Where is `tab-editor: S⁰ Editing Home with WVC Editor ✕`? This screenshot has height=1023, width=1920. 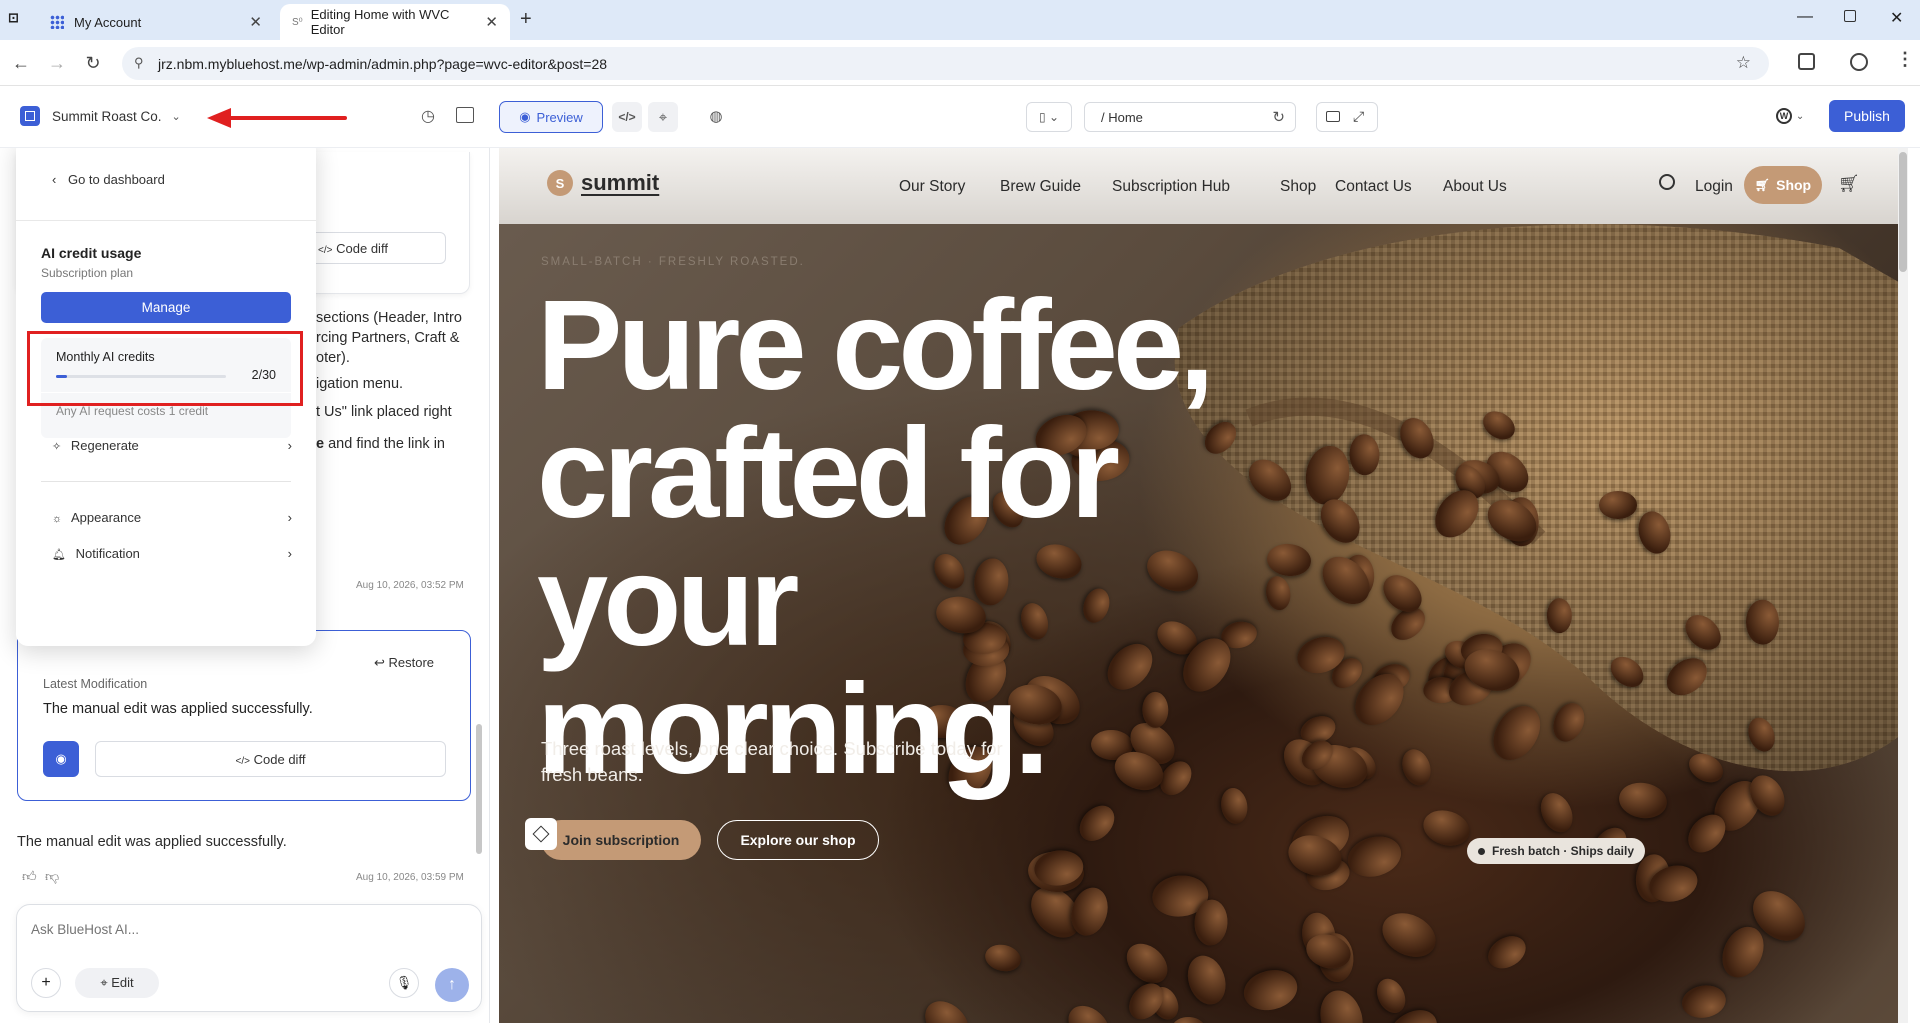
tab-editor: S⁰ Editing Home with WVC Editor ✕ is located at coordinates (395, 22).